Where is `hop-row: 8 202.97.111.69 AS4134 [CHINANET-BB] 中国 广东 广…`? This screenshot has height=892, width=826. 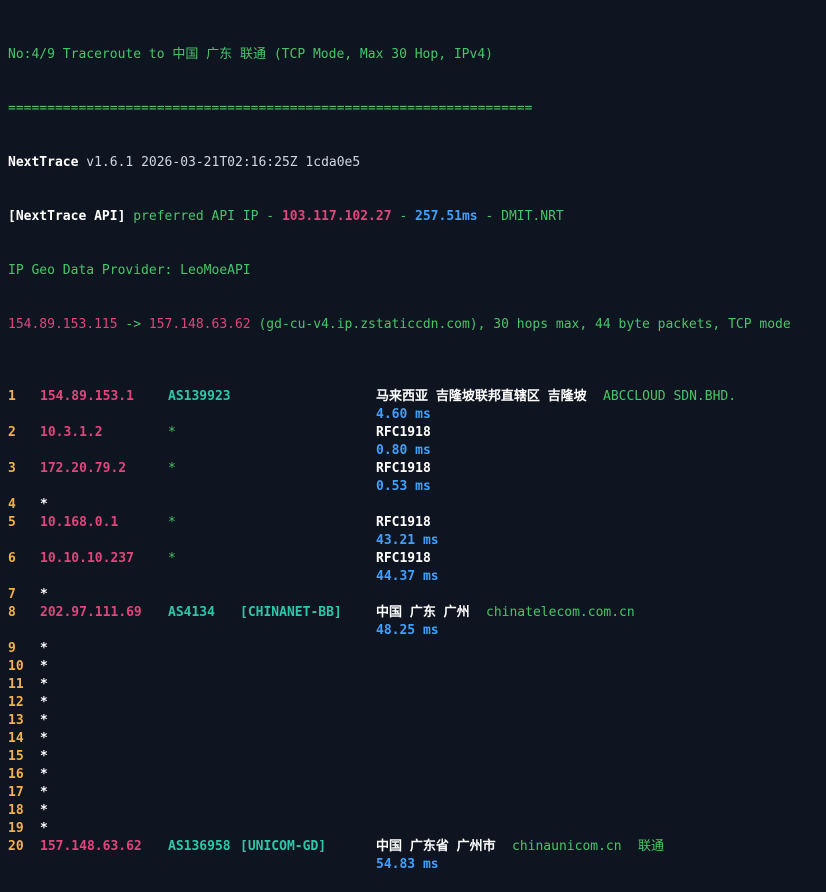 hop-row: 8 202.97.111.69 AS4134 [CHINANET-BB] 中国 广东 广… is located at coordinates (413, 613).